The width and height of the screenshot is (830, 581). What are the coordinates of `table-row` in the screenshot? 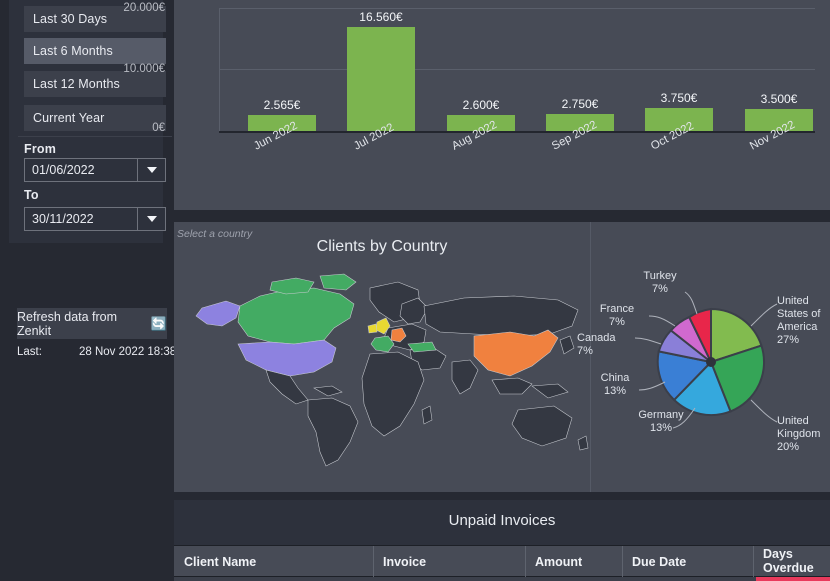 It's located at (502, 579).